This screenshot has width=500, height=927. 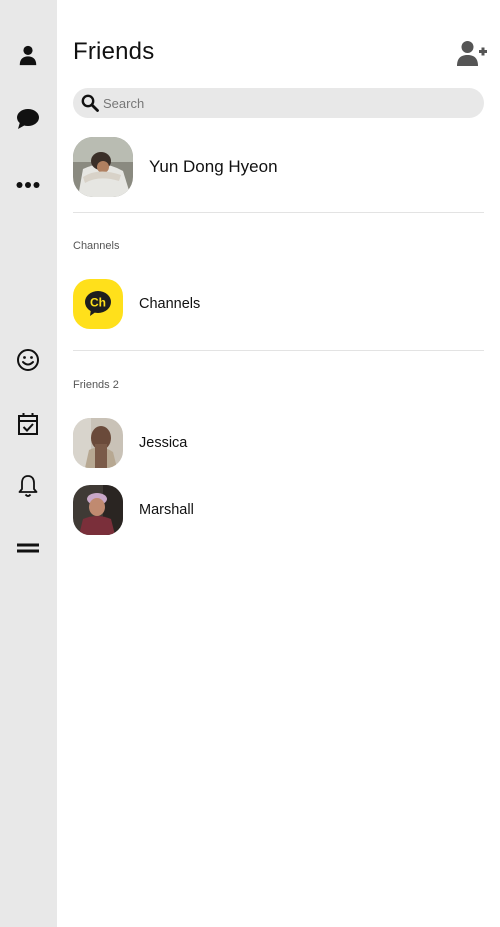 I want to click on bell-icon, so click(x=28, y=486).